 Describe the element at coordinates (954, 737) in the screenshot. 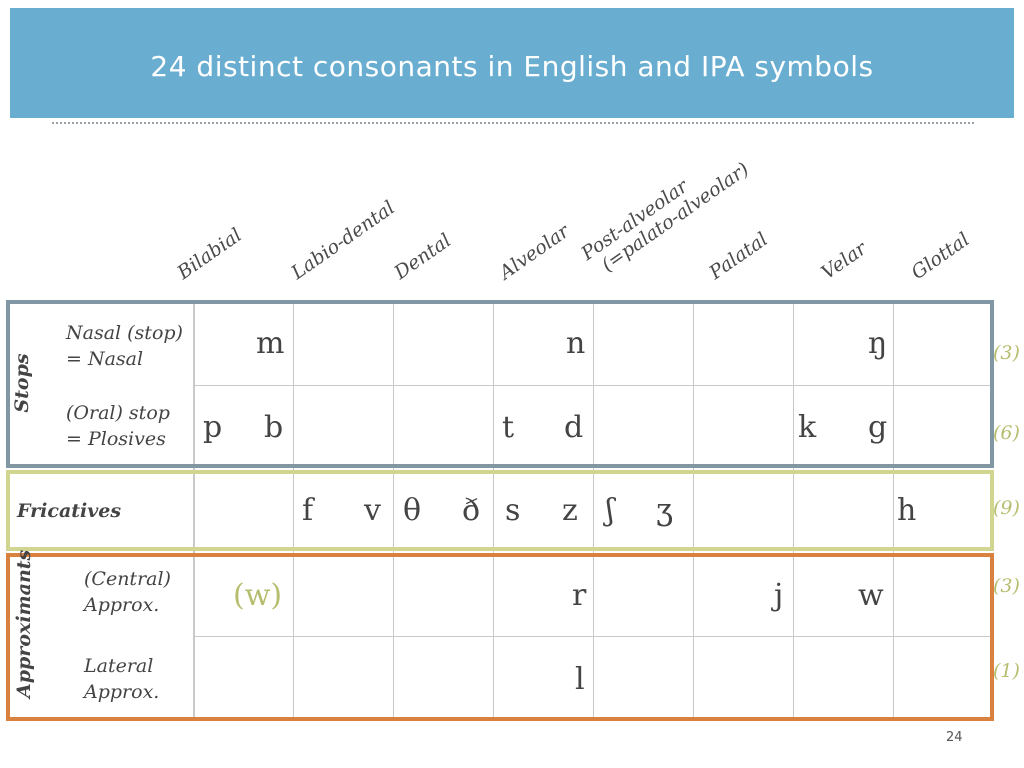

I see `page-number: 24` at that location.